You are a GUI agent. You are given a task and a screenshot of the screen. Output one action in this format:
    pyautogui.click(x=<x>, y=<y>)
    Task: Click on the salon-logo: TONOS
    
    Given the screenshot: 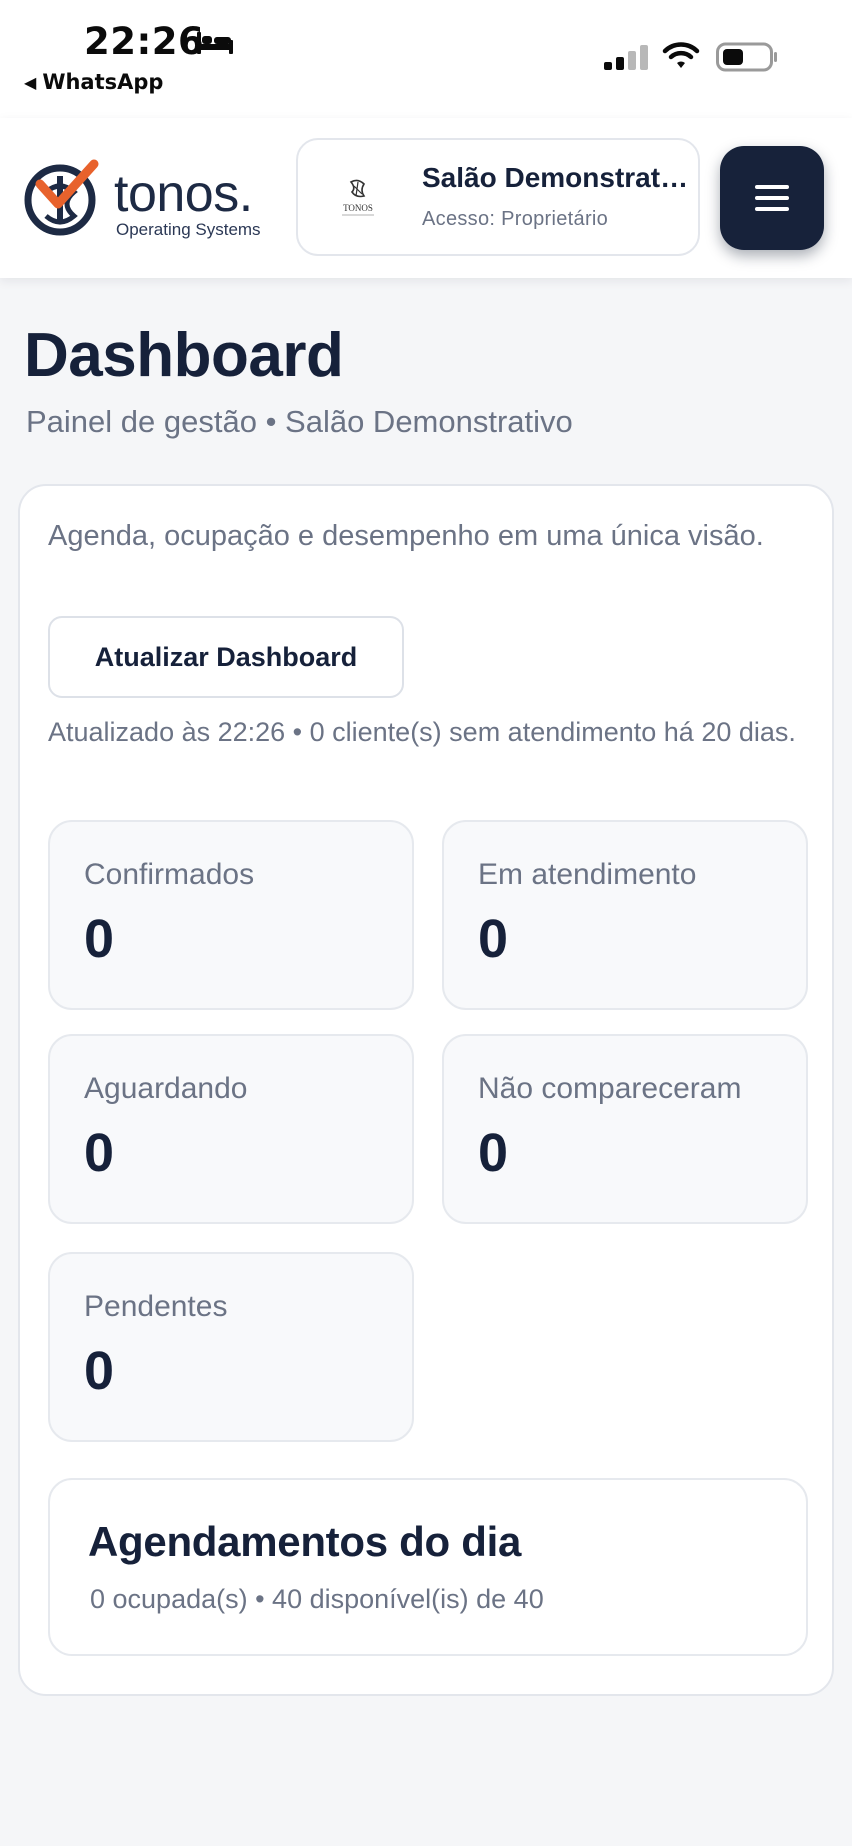 What is the action you would take?
    pyautogui.click(x=358, y=197)
    